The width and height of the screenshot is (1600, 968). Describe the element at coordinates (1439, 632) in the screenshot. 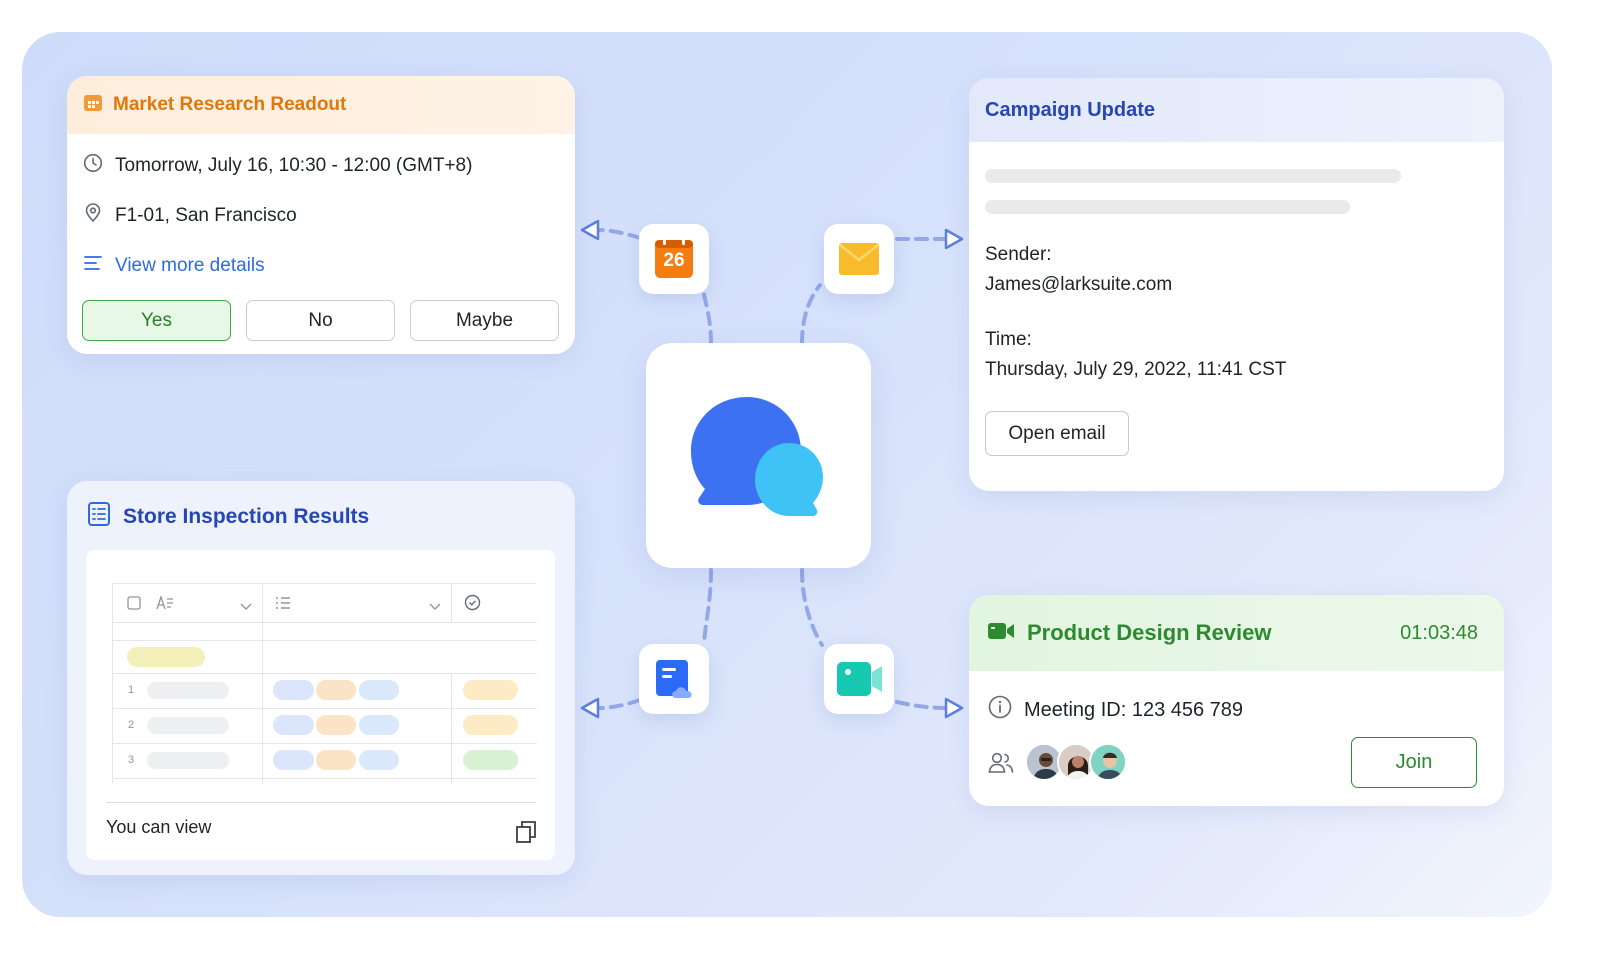

I see `meeting-elapsed-time: 01:03:48` at that location.